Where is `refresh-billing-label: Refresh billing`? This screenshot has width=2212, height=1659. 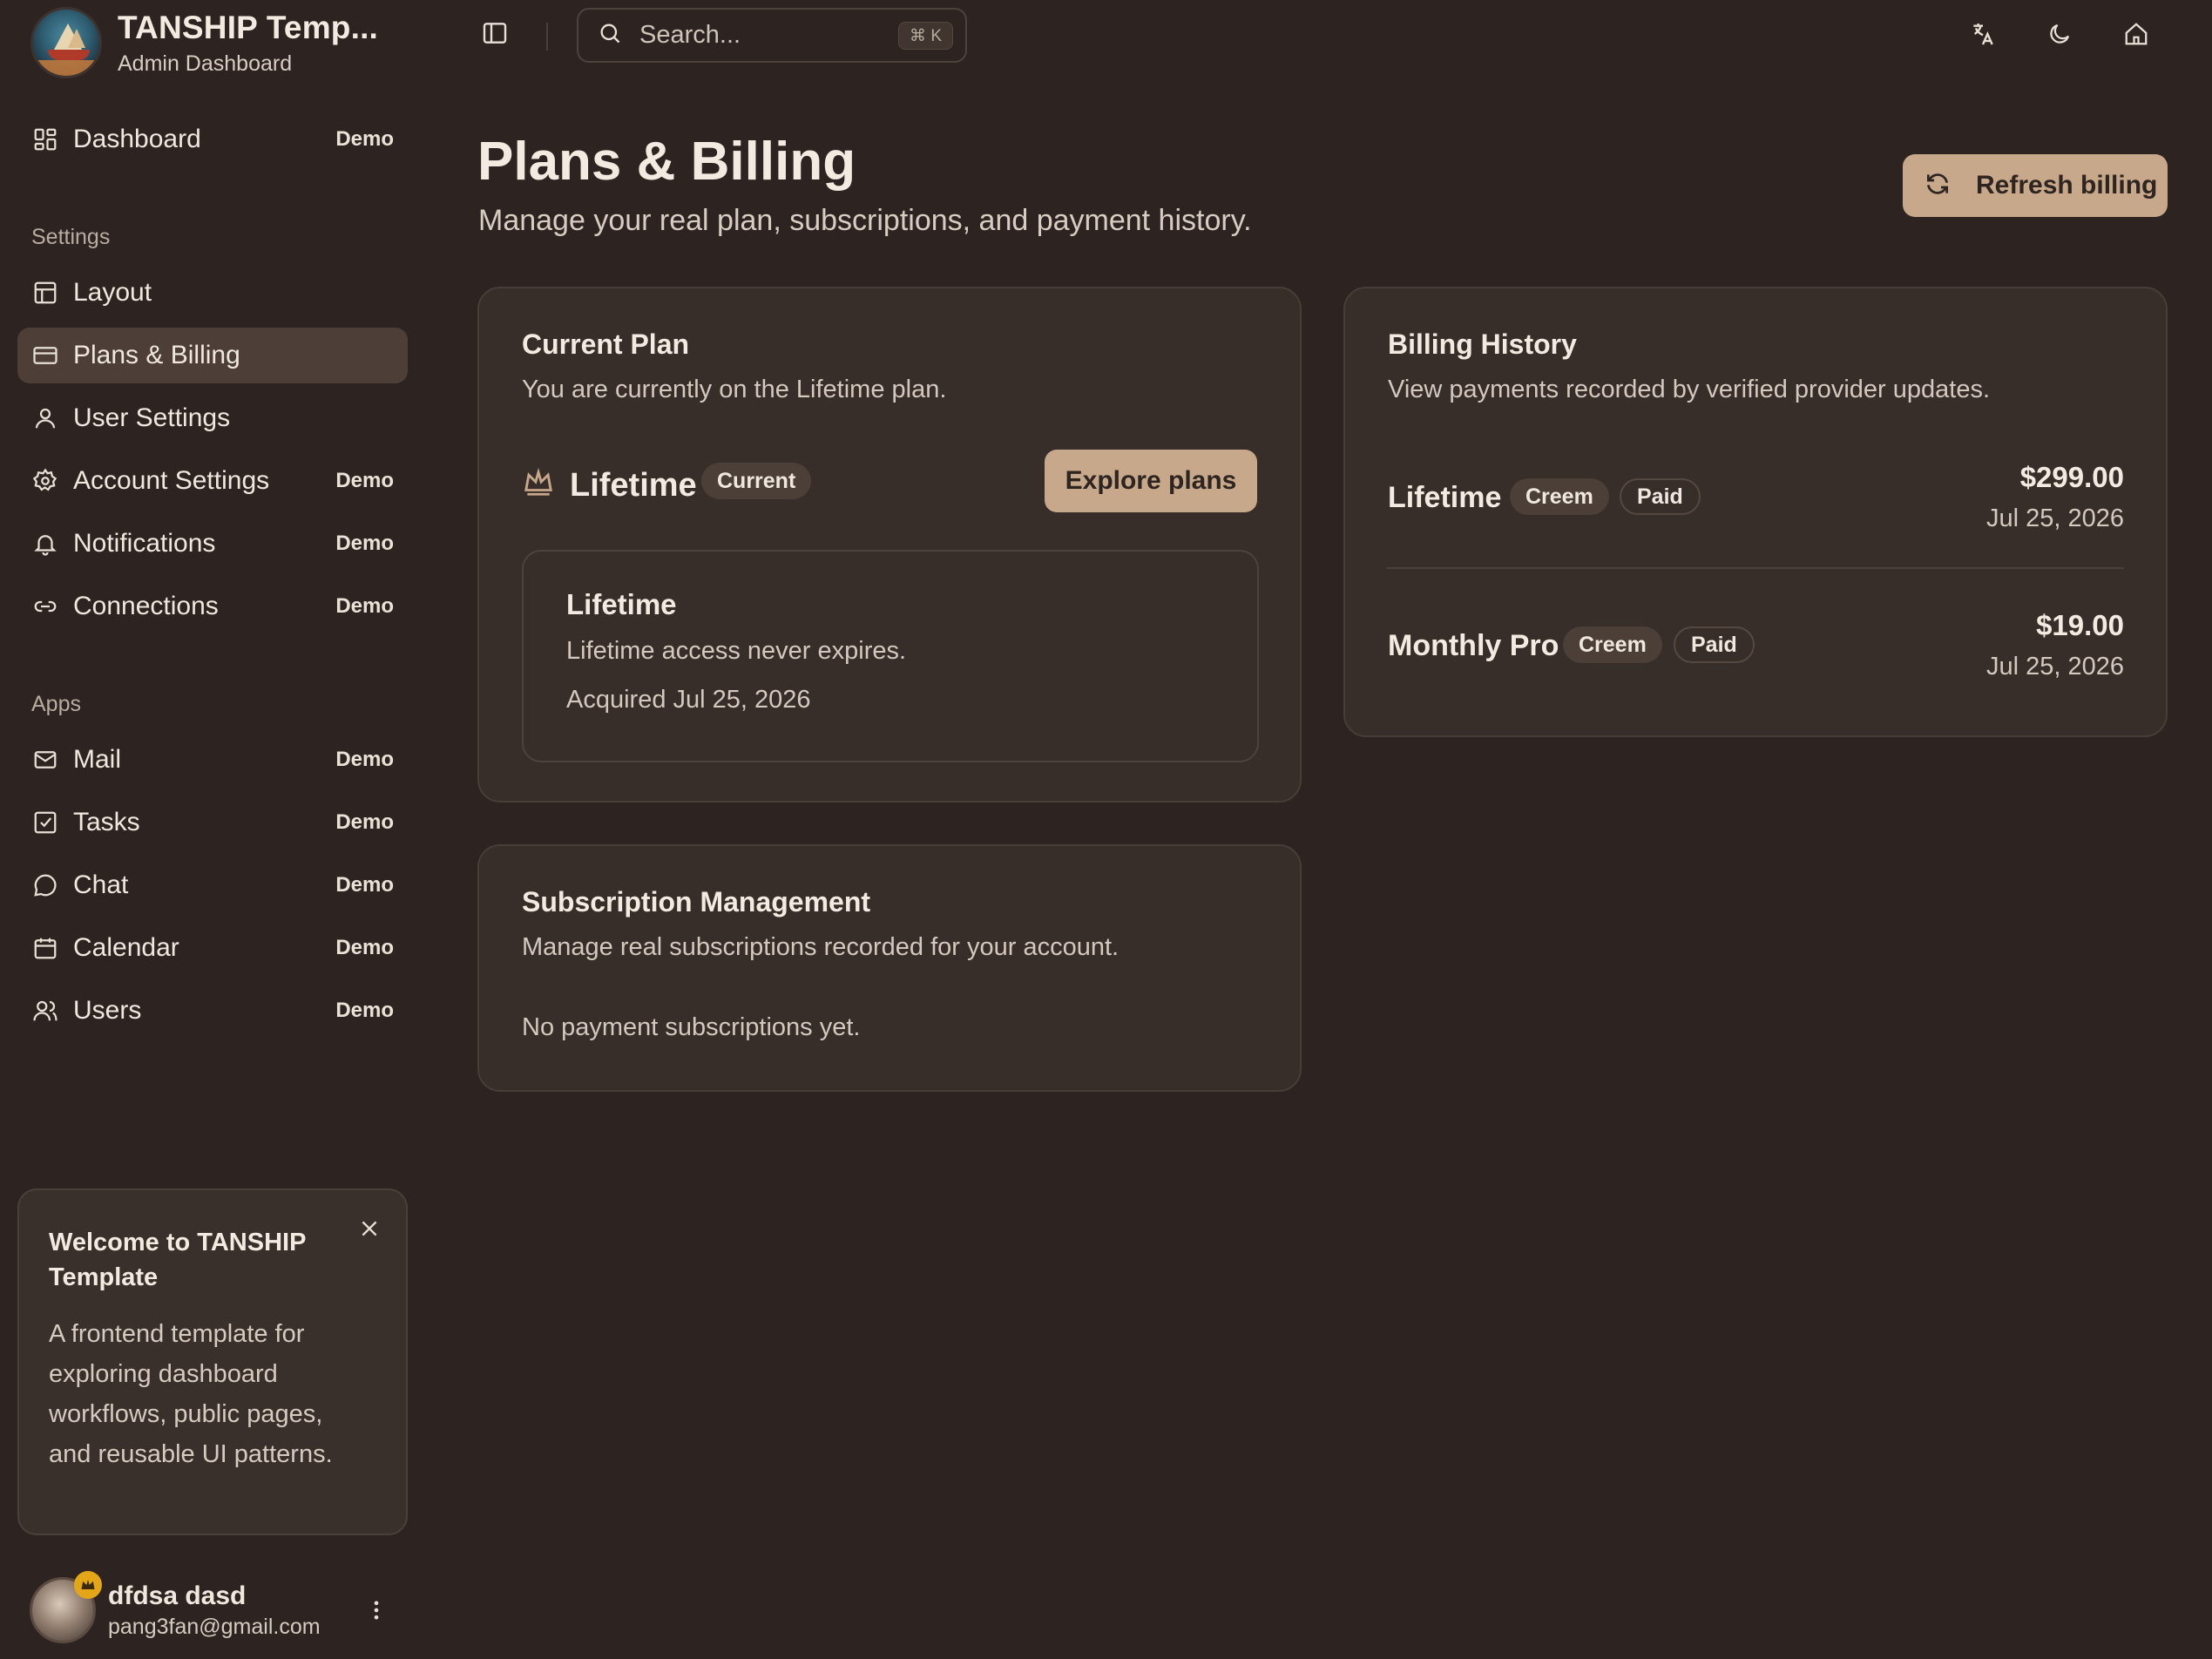
refresh-billing-label: Refresh billing is located at coordinates (2067, 185).